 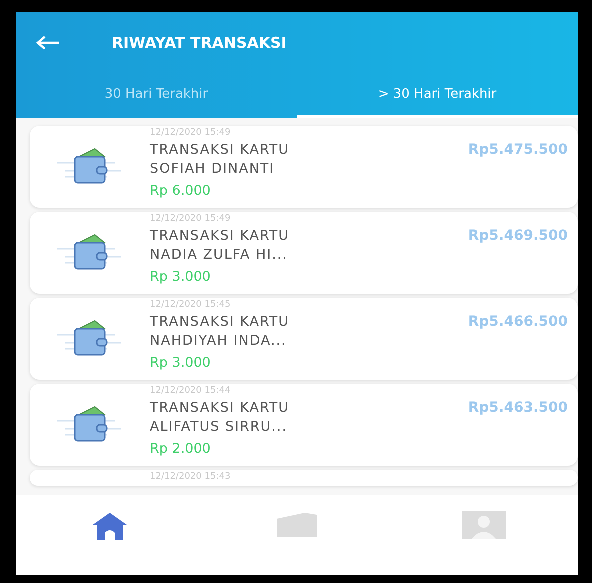 I want to click on transaction-amount: Rp 2.000, so click(x=181, y=449).